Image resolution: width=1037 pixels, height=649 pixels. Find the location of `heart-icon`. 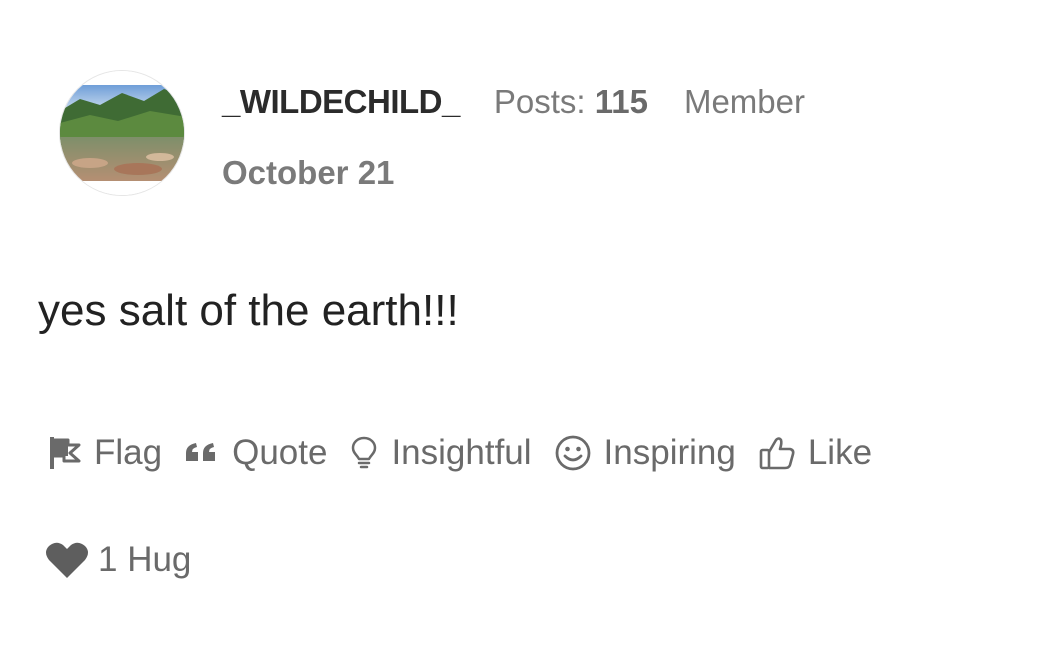

heart-icon is located at coordinates (67, 560).